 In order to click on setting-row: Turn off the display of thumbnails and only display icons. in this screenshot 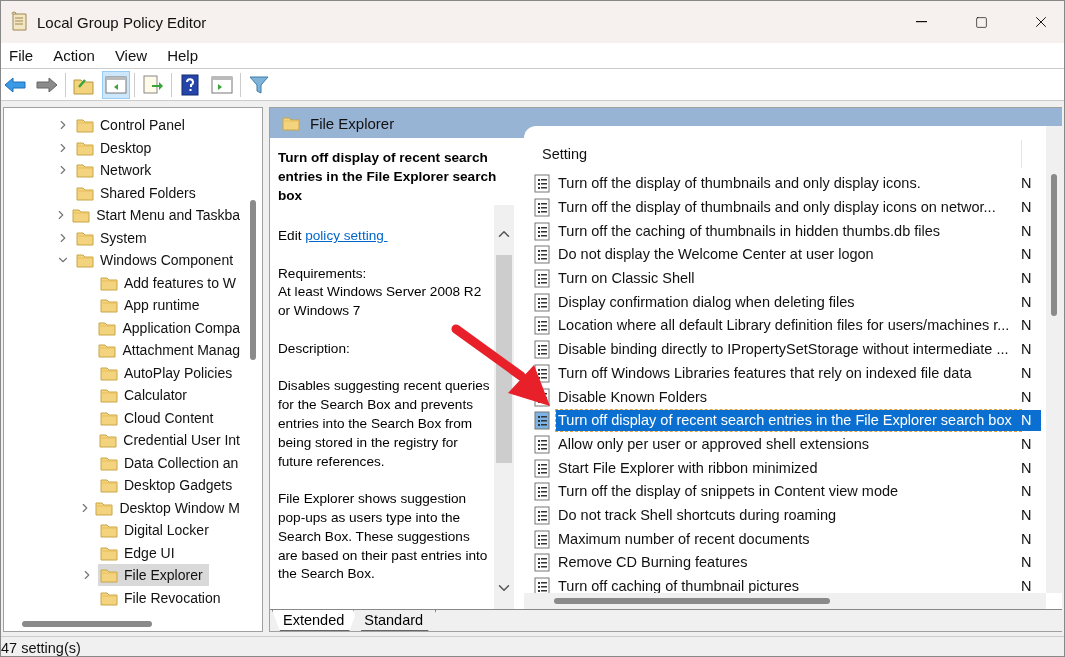, I will do `click(788, 184)`.